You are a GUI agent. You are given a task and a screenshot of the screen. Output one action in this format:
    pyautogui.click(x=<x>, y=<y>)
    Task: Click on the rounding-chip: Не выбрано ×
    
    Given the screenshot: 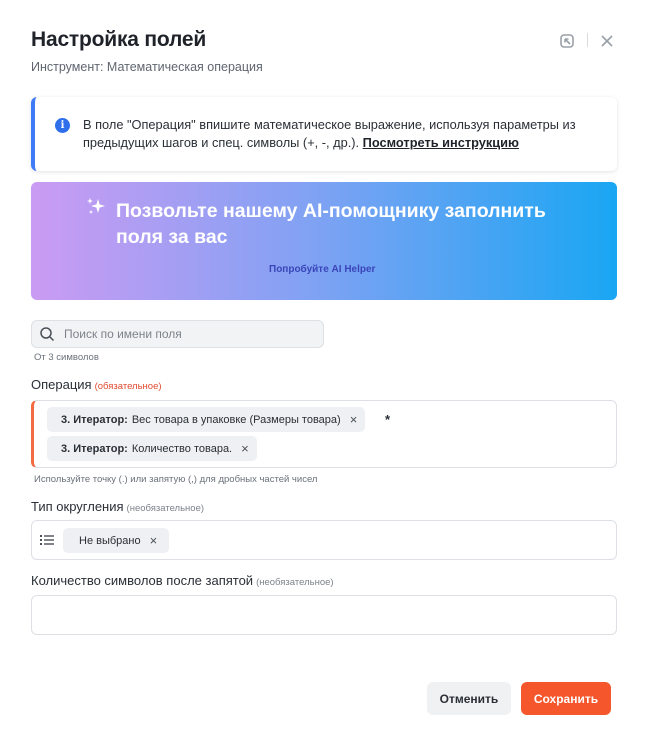 What is the action you would take?
    pyautogui.click(x=116, y=540)
    